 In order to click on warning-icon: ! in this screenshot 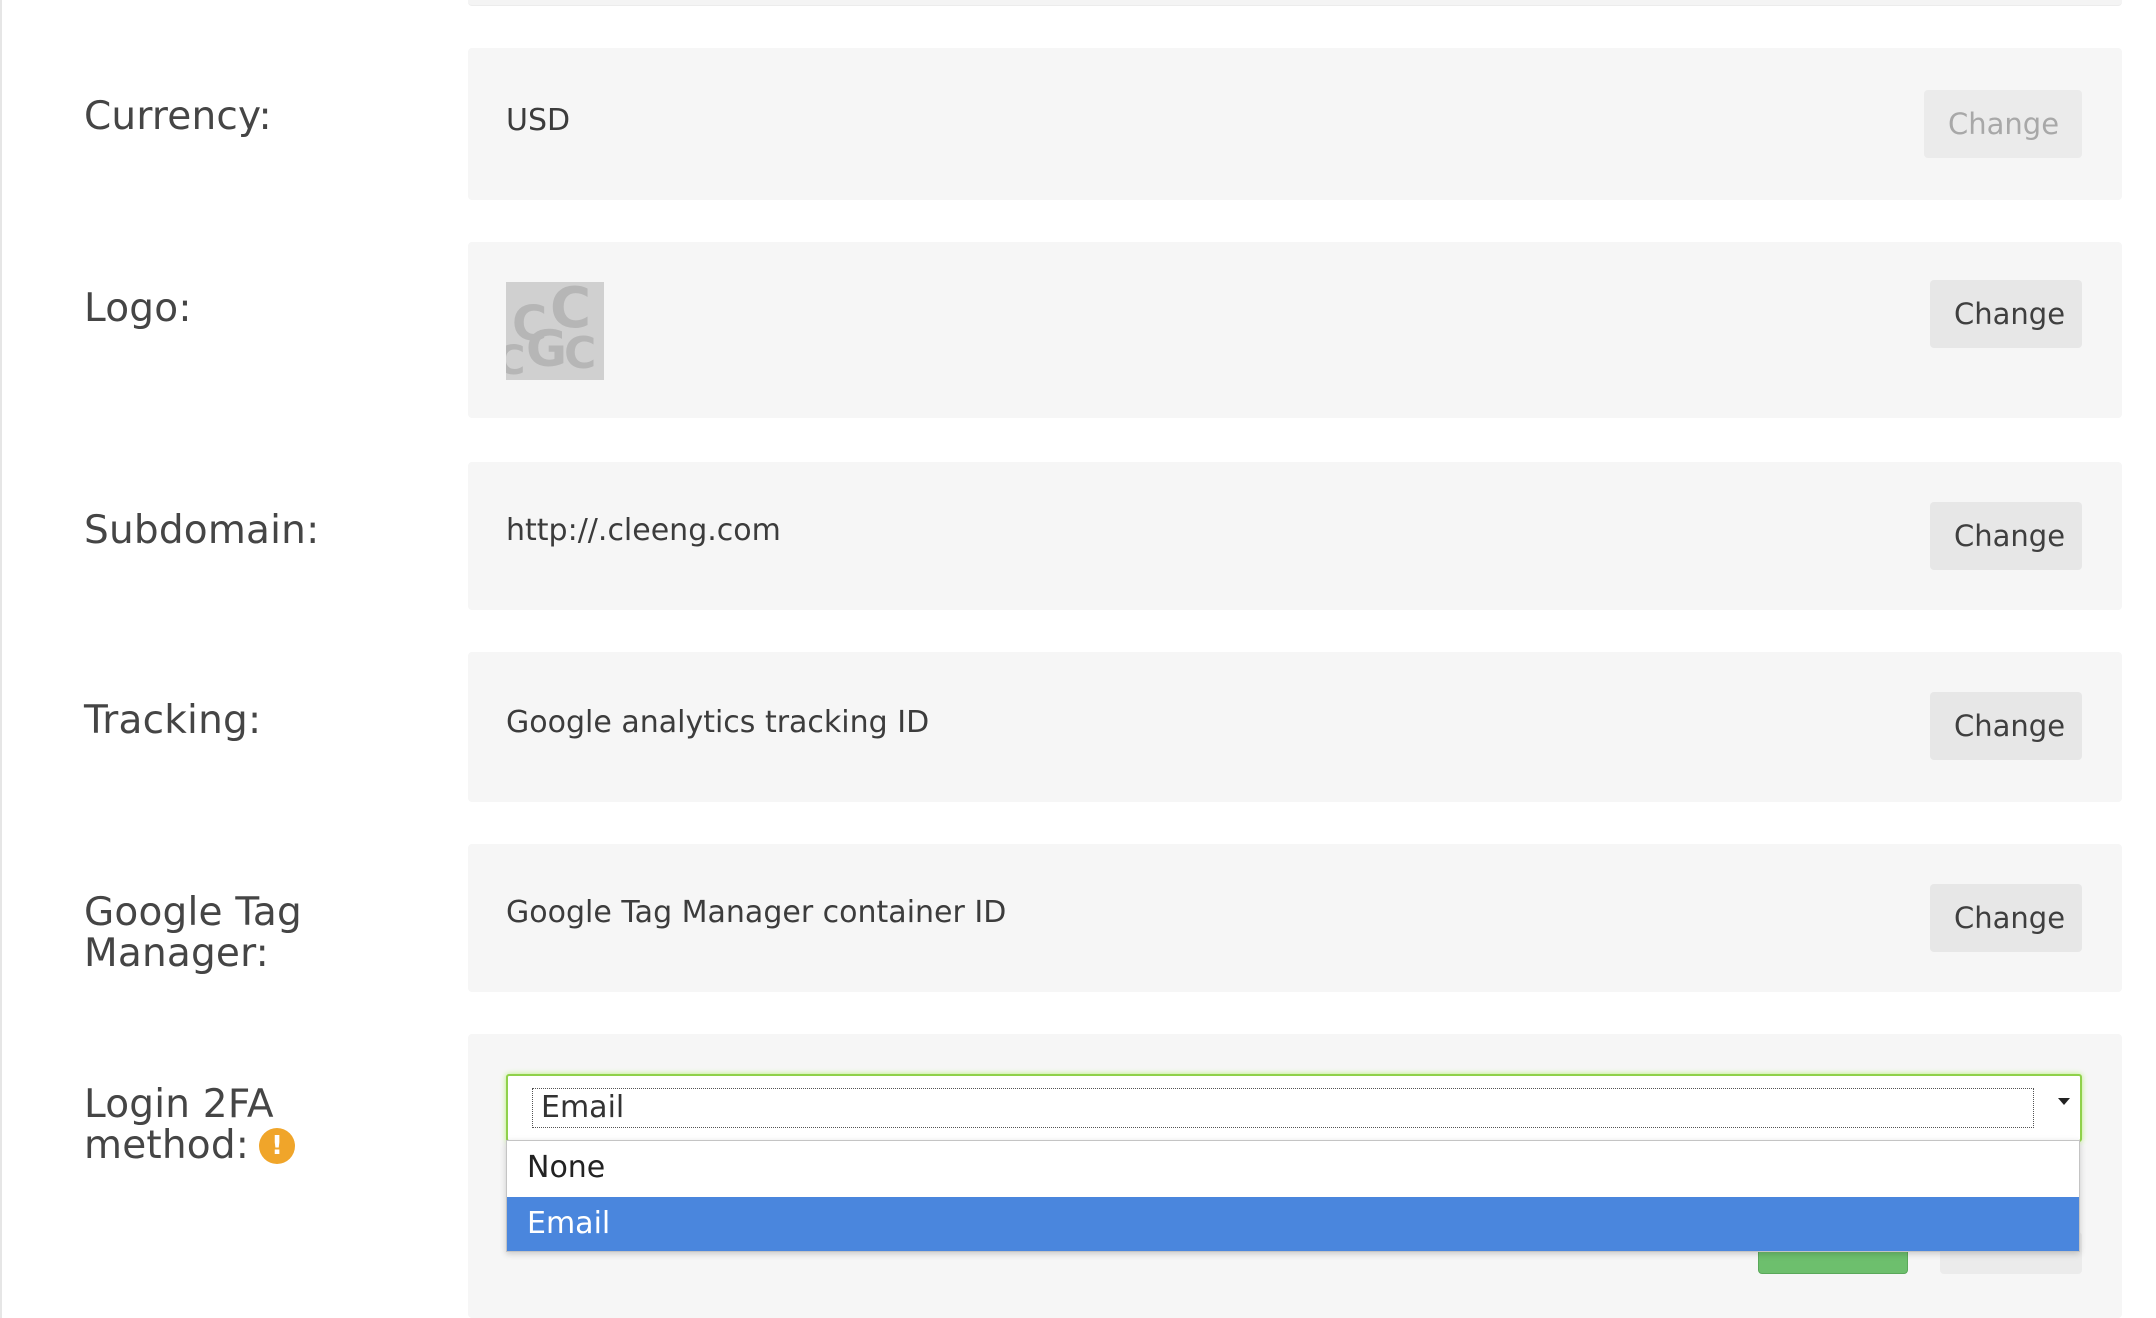, I will do `click(277, 1146)`.